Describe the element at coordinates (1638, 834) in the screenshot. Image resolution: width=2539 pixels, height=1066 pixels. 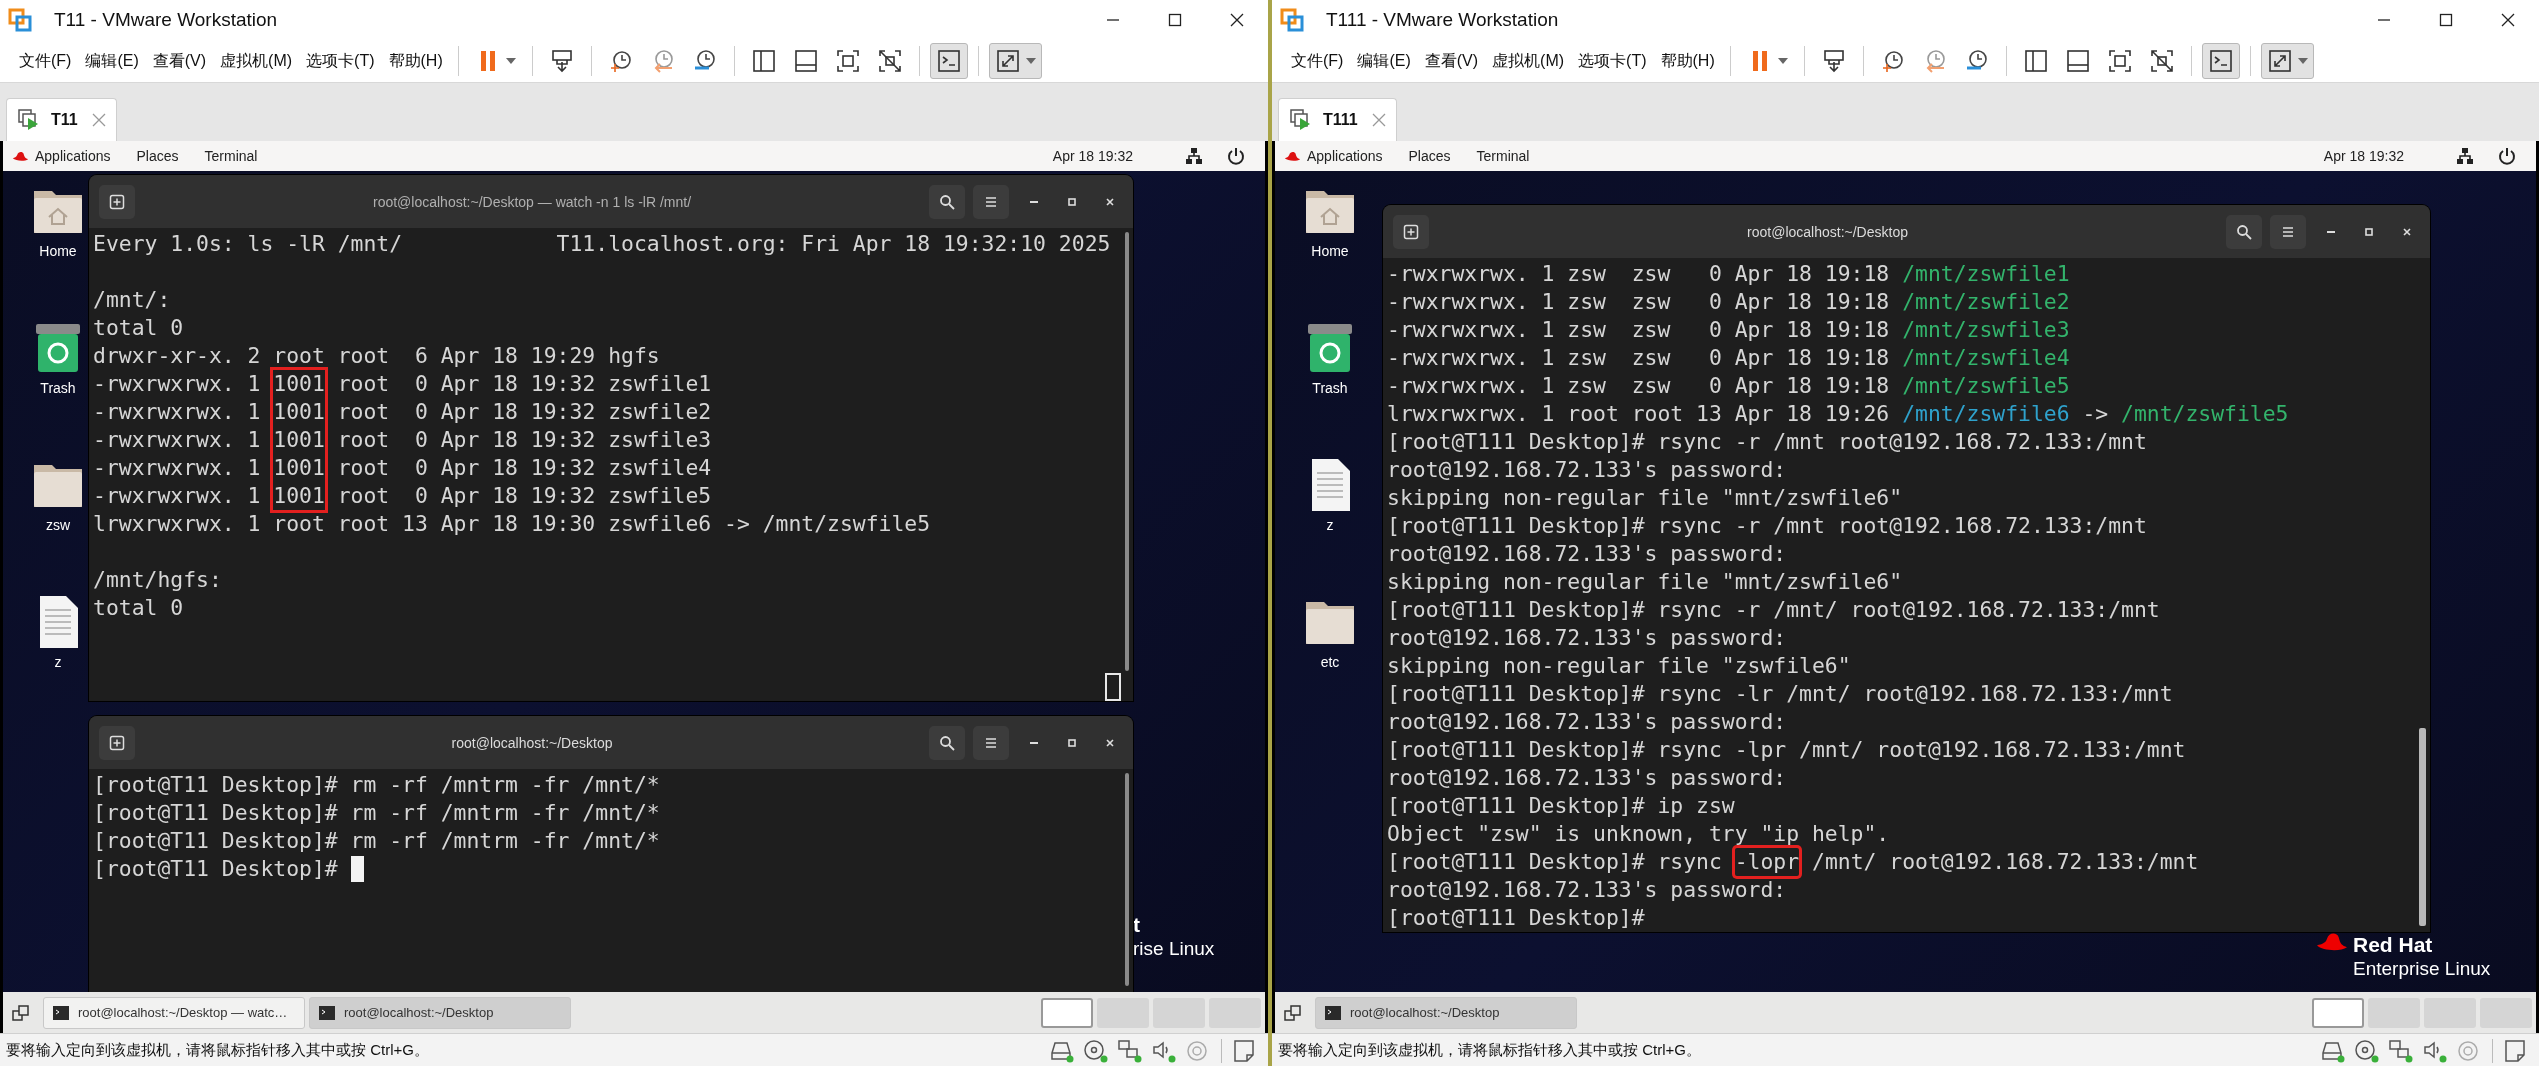
I see `terminal-line: Object "zsw" is unknown, try "ip help".` at that location.